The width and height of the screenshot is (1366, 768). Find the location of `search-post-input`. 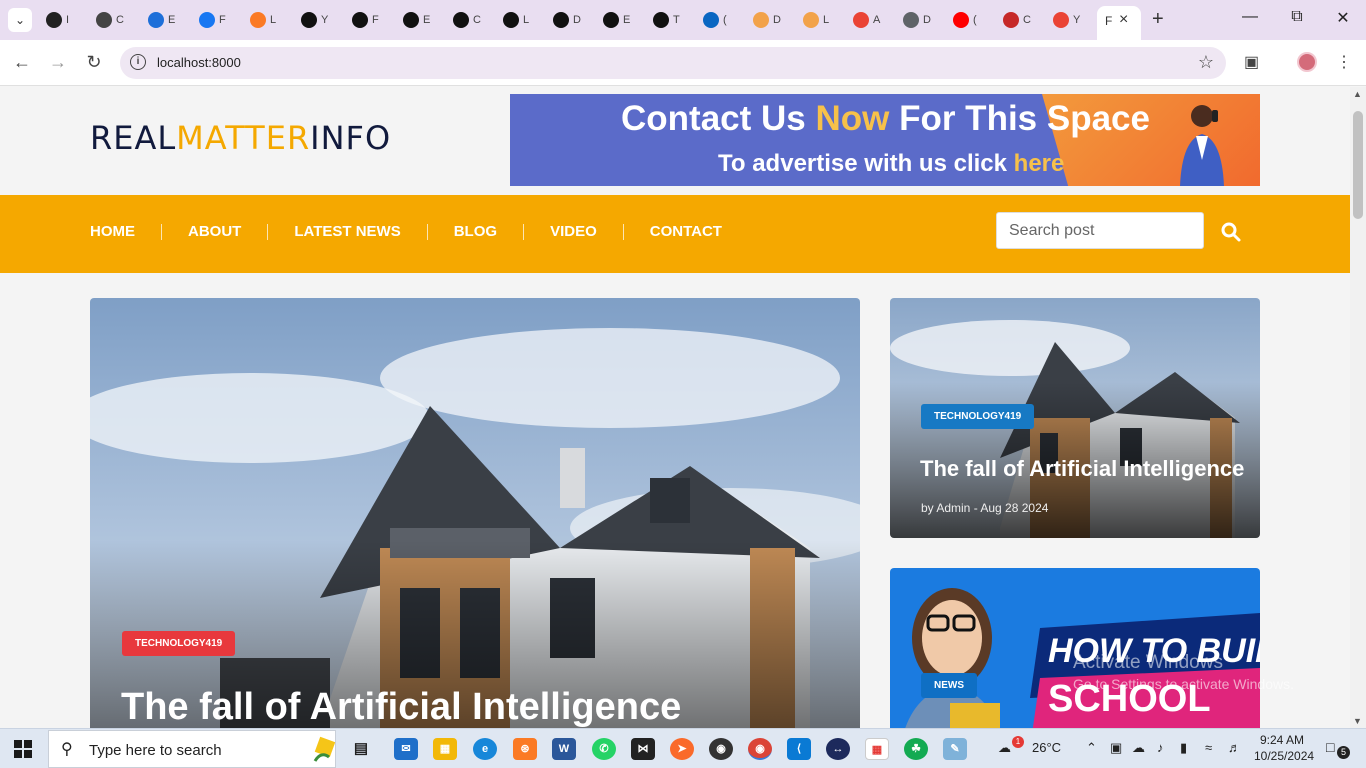

search-post-input is located at coordinates (1100, 230).